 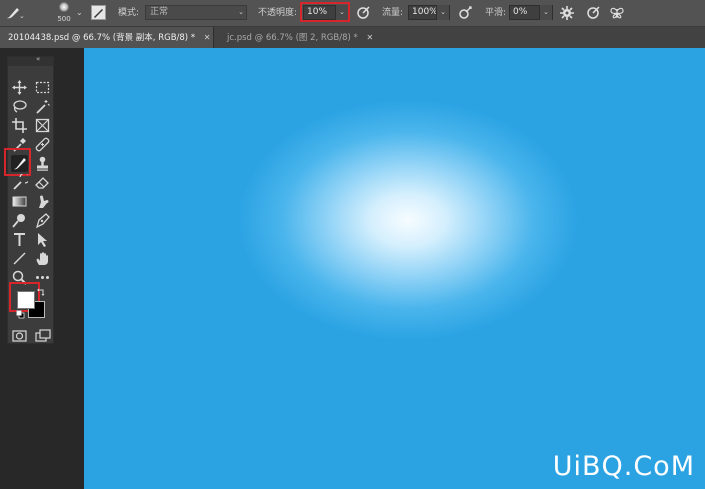 What do you see at coordinates (38, 59) in the screenshot?
I see `collapse-panel-icon: «` at bounding box center [38, 59].